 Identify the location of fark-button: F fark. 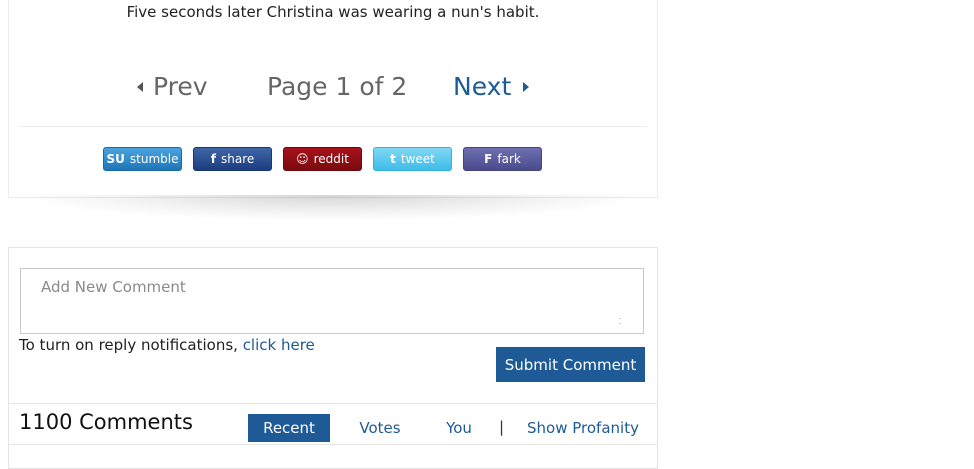
(502, 159).